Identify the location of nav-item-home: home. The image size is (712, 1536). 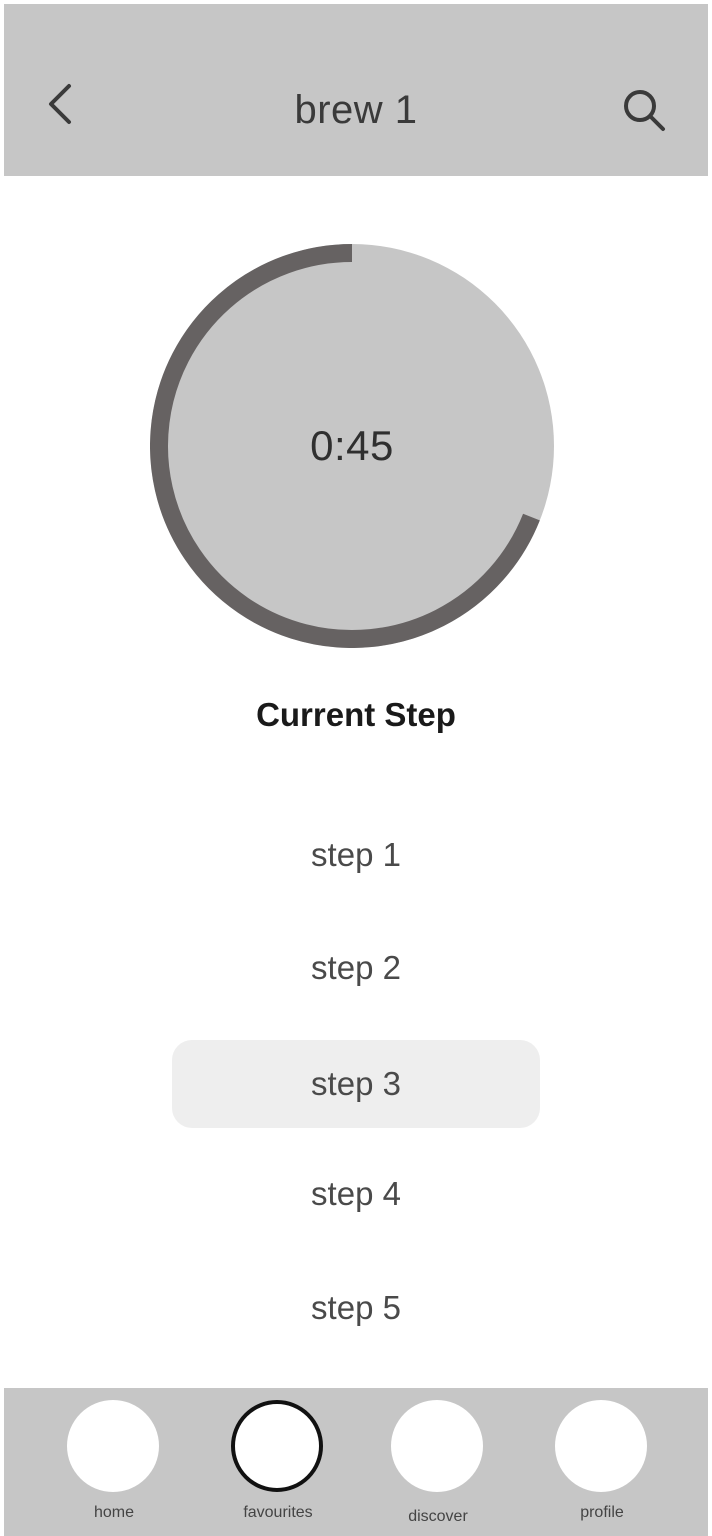
(114, 1462).